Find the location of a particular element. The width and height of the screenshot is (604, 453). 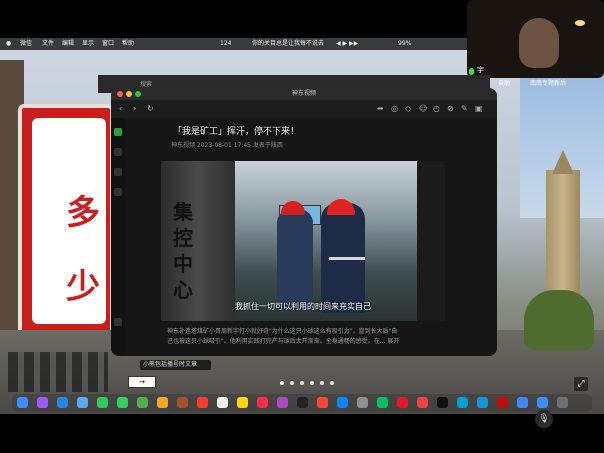

dock-mail-icon is located at coordinates (82, 402).